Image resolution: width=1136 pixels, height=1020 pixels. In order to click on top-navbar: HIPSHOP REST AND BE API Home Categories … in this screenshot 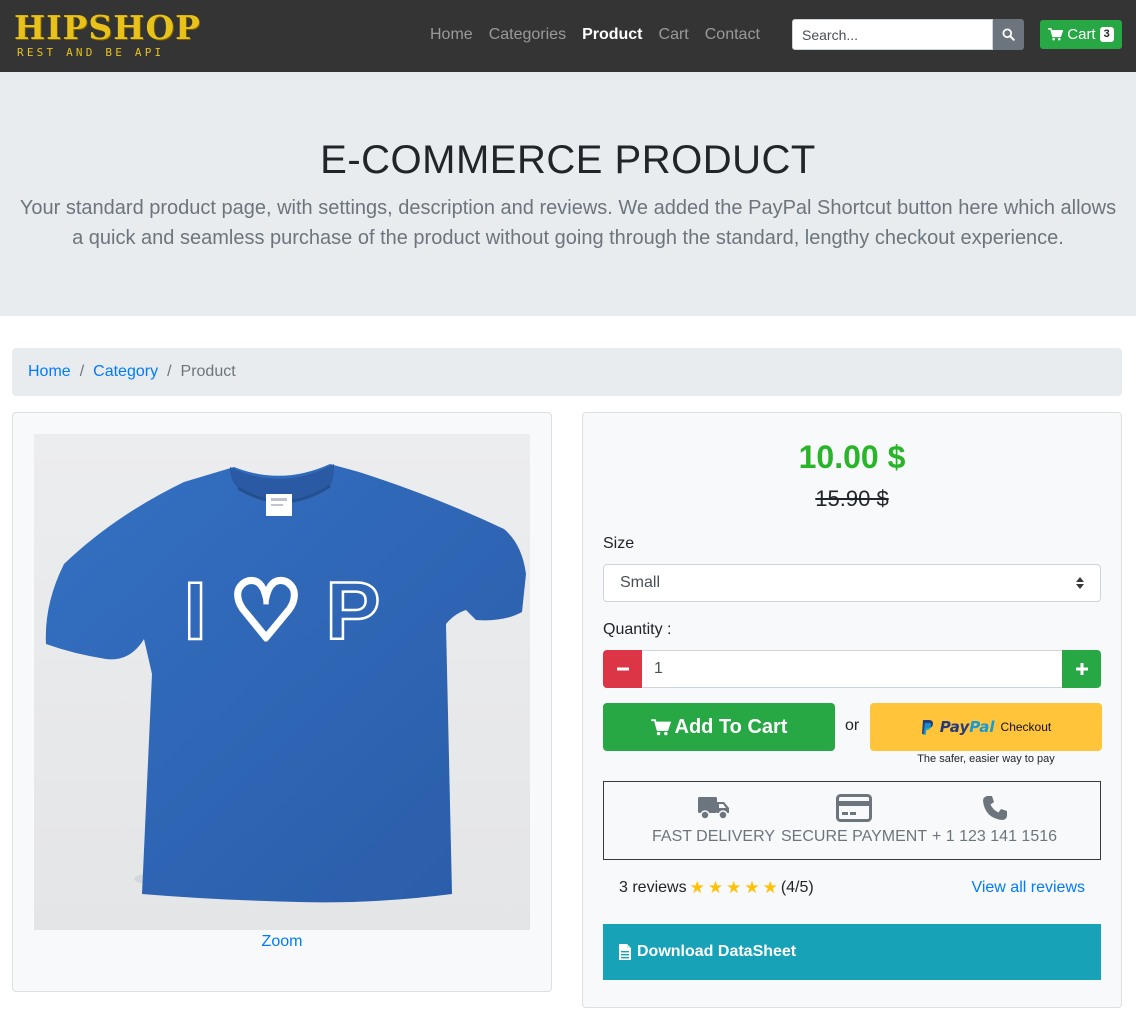, I will do `click(568, 36)`.